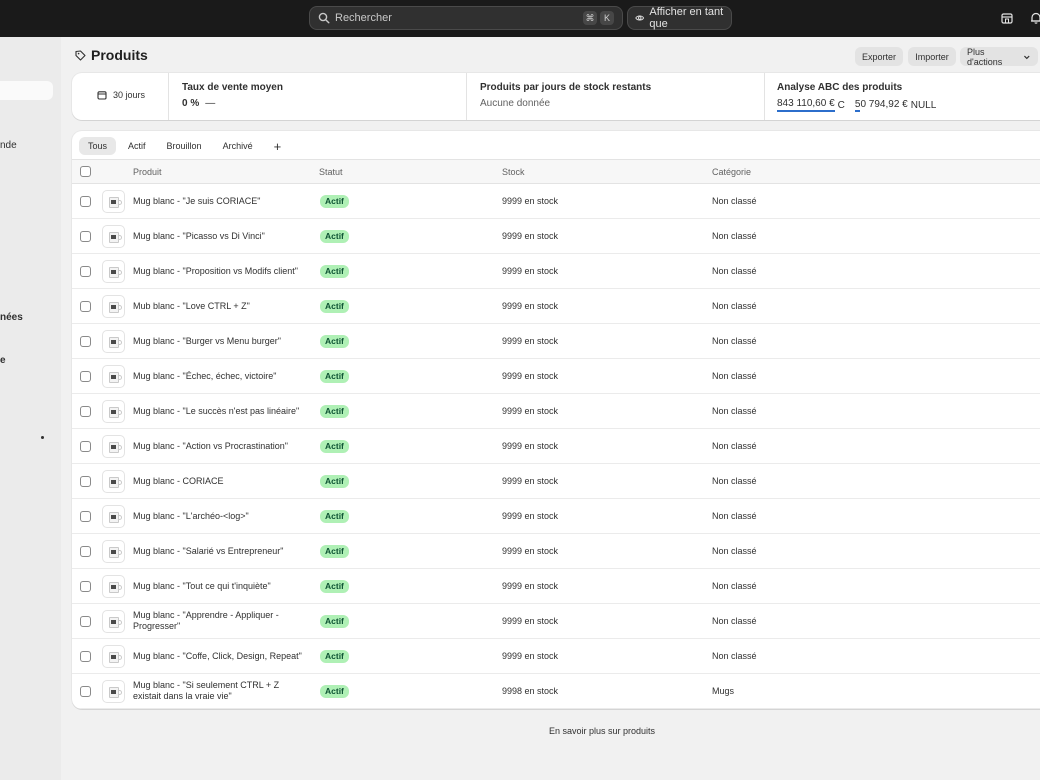 The width and height of the screenshot is (1040, 780). What do you see at coordinates (985, 56) in the screenshot?
I see `more-actions-label: Plus d'actions` at bounding box center [985, 56].